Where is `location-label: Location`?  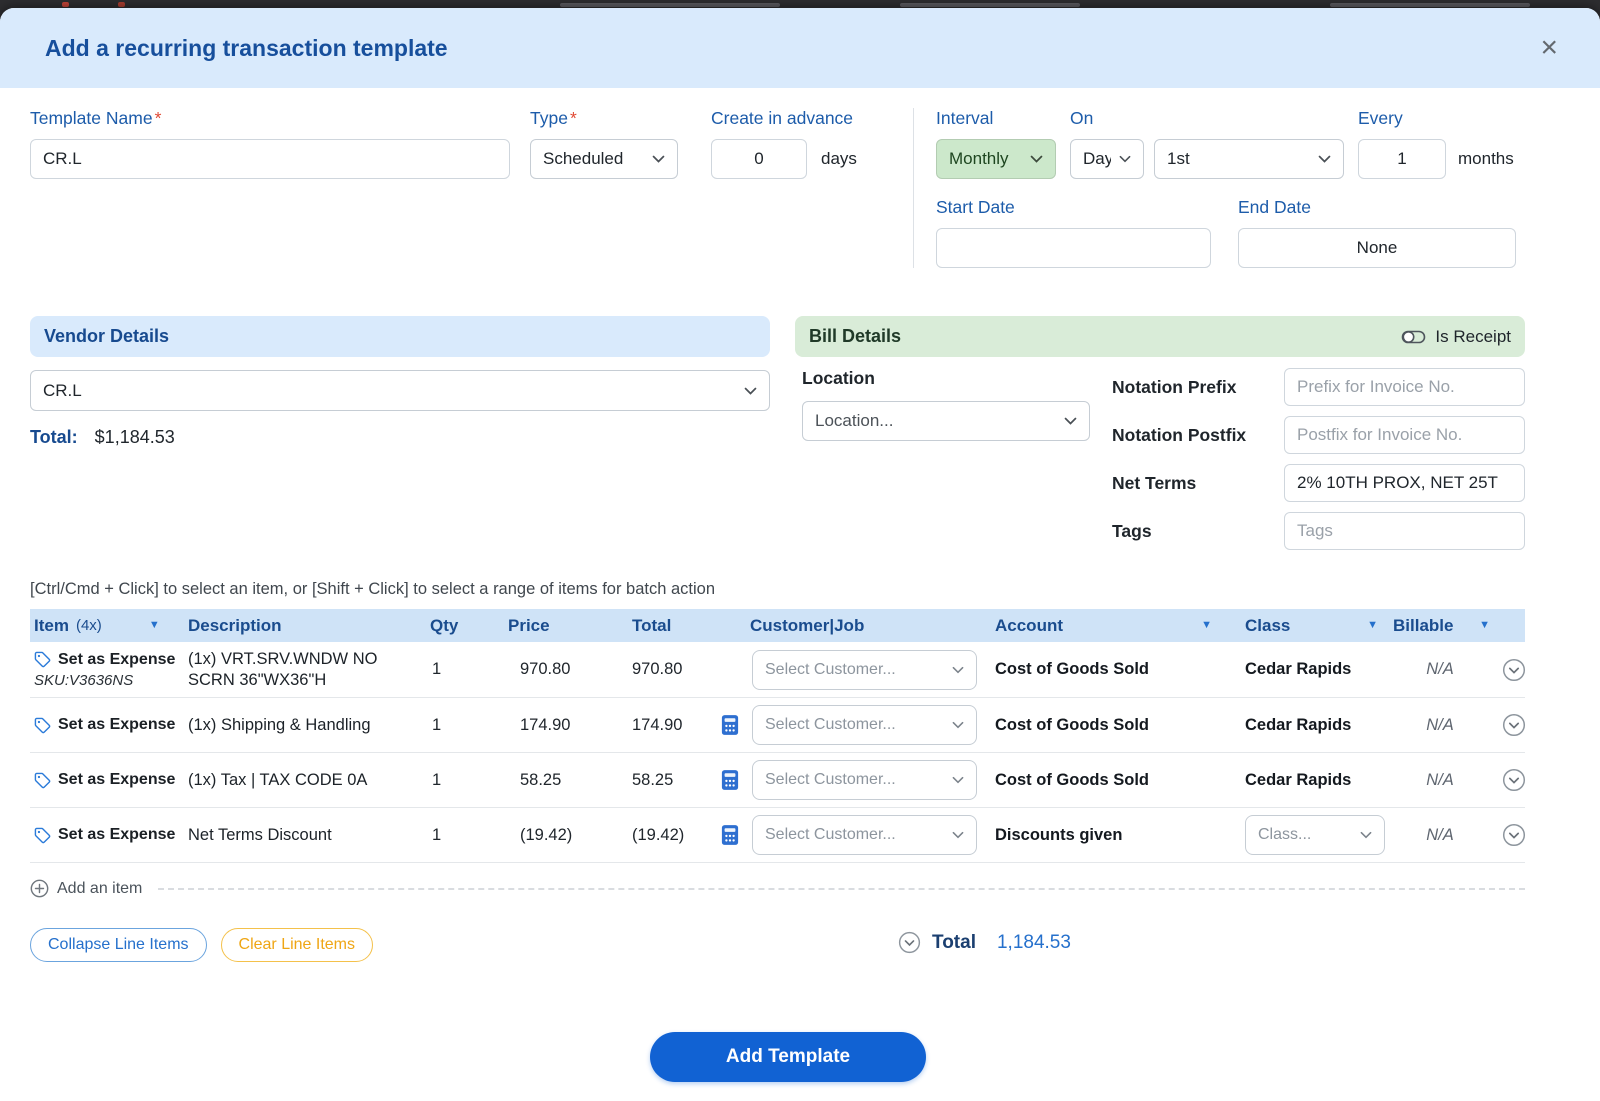
location-label: Location is located at coordinates (838, 378).